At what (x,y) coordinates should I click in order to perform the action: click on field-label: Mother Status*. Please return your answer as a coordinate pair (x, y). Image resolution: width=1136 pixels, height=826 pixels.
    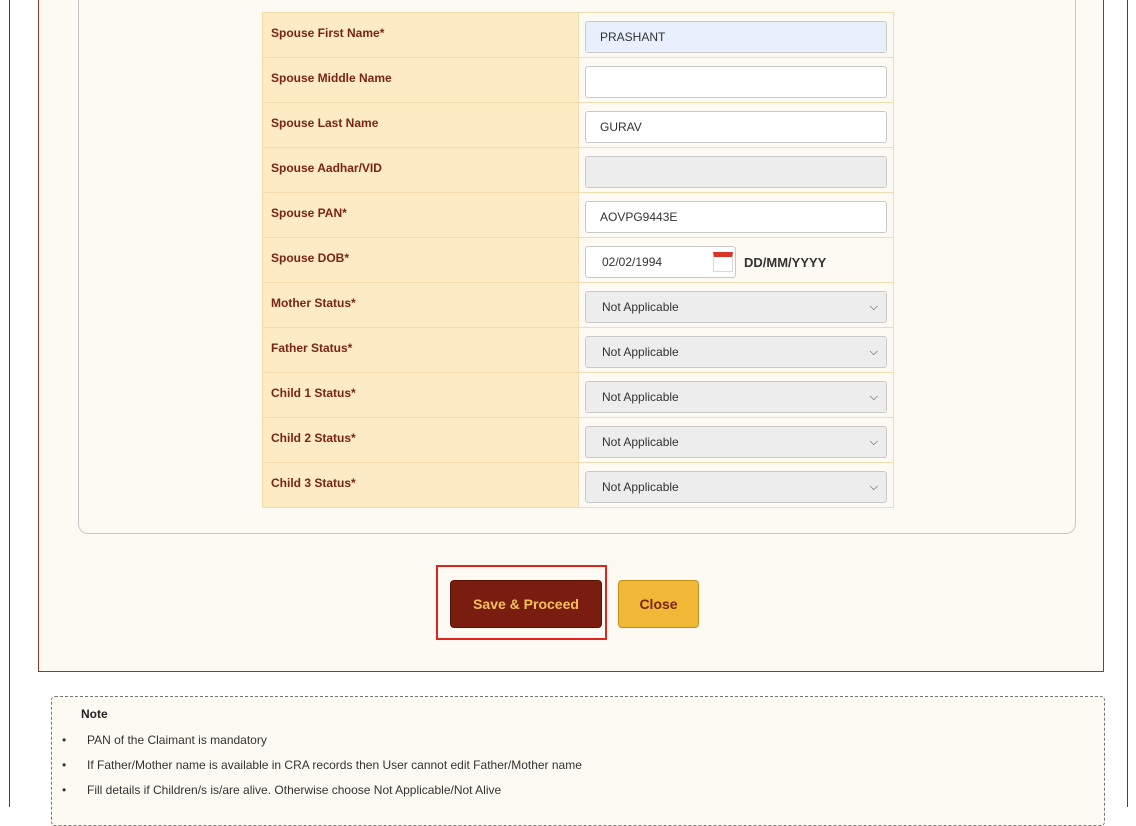
    Looking at the image, I should click on (420, 305).